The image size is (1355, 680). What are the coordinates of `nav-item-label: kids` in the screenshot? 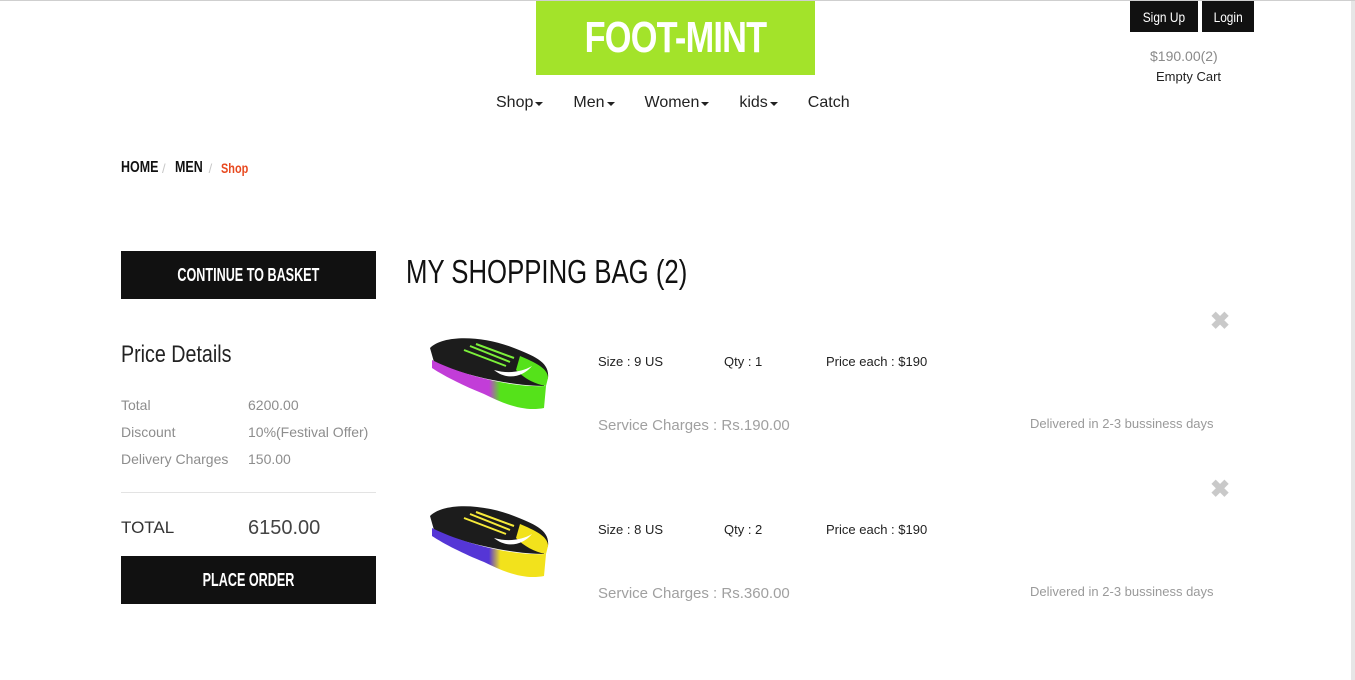 It's located at (753, 102).